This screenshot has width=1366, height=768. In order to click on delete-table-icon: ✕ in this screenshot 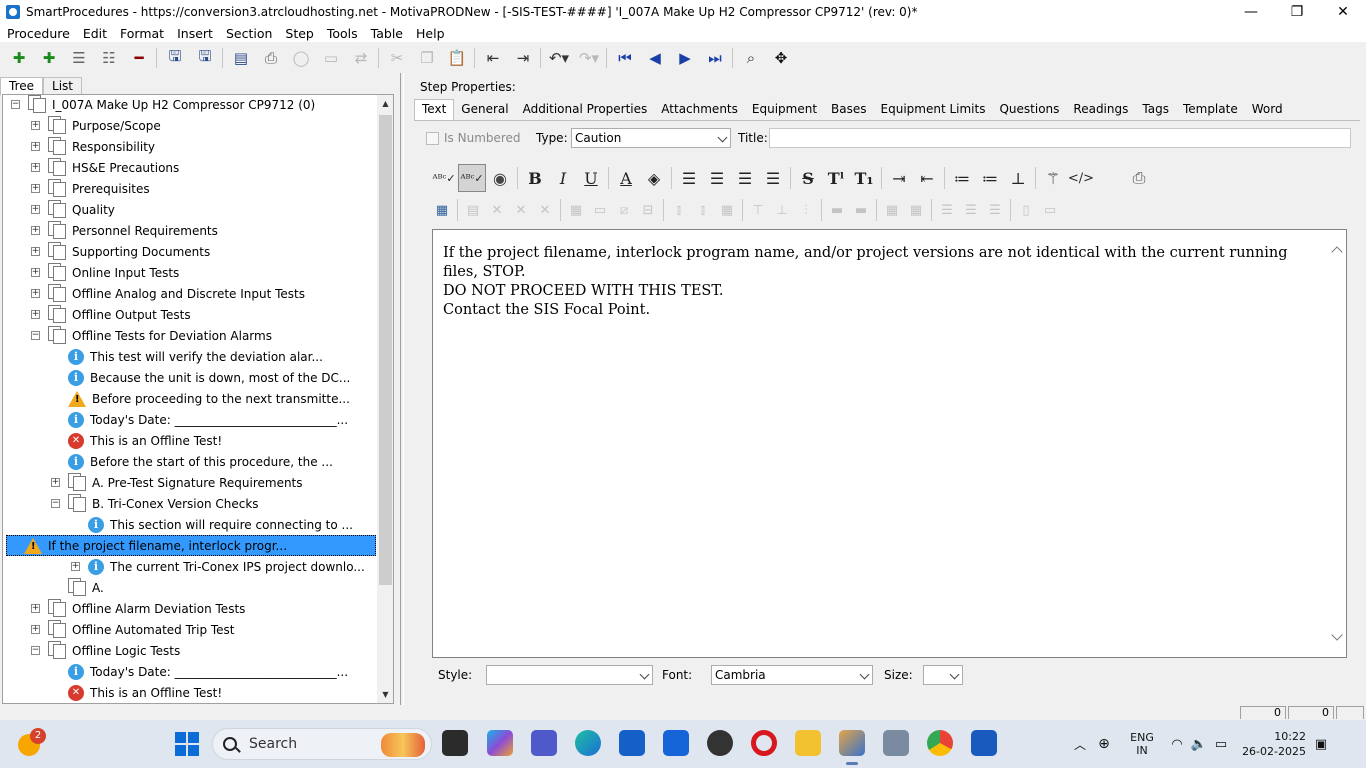, I will do `click(497, 210)`.